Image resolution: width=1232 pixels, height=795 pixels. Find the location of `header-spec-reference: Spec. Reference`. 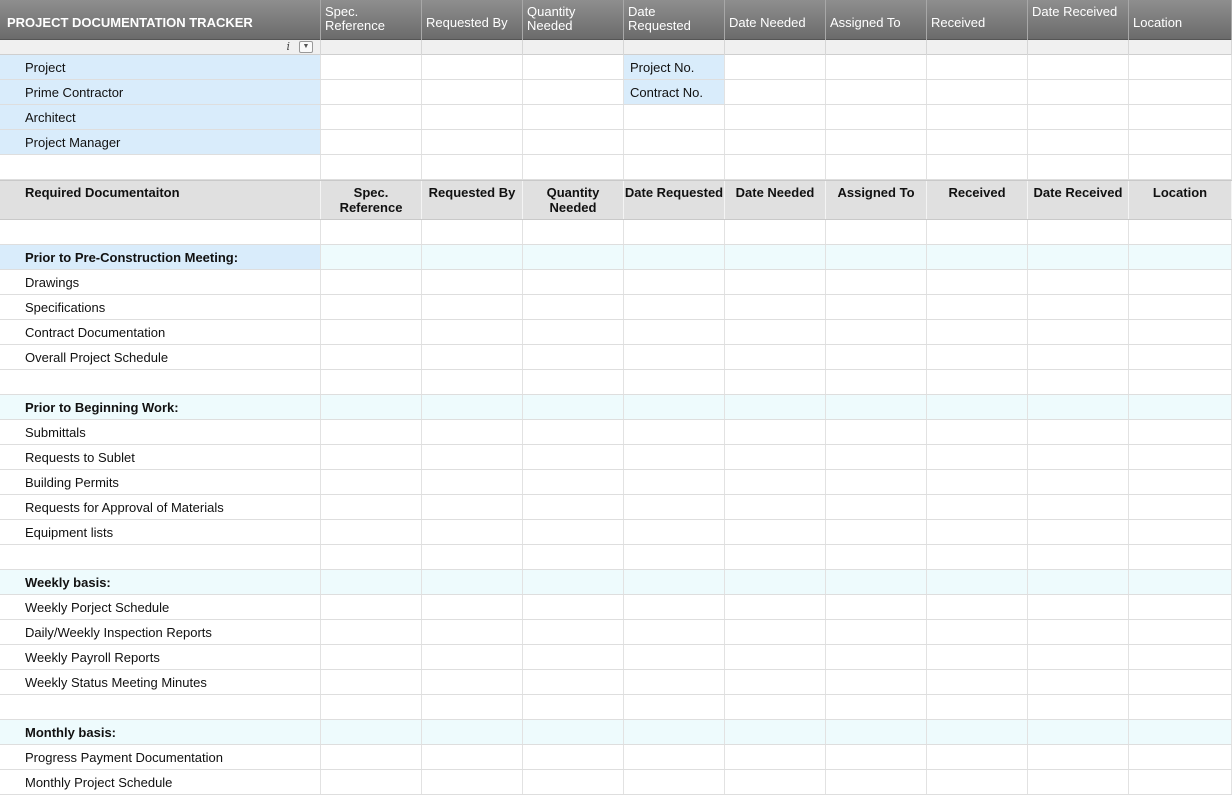

header-spec-reference: Spec. Reference is located at coordinates (371, 20).